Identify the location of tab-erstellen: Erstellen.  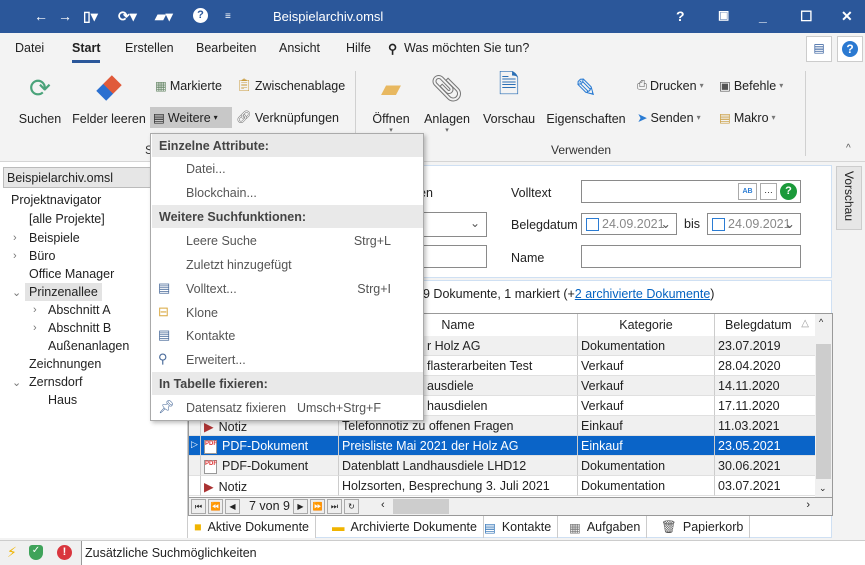
(149, 48).